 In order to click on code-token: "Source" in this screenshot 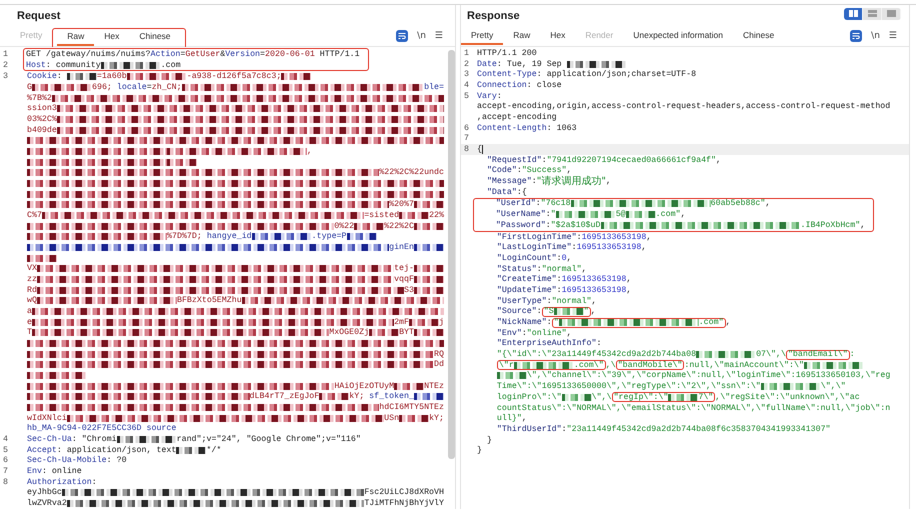, I will do `click(516, 311)`.